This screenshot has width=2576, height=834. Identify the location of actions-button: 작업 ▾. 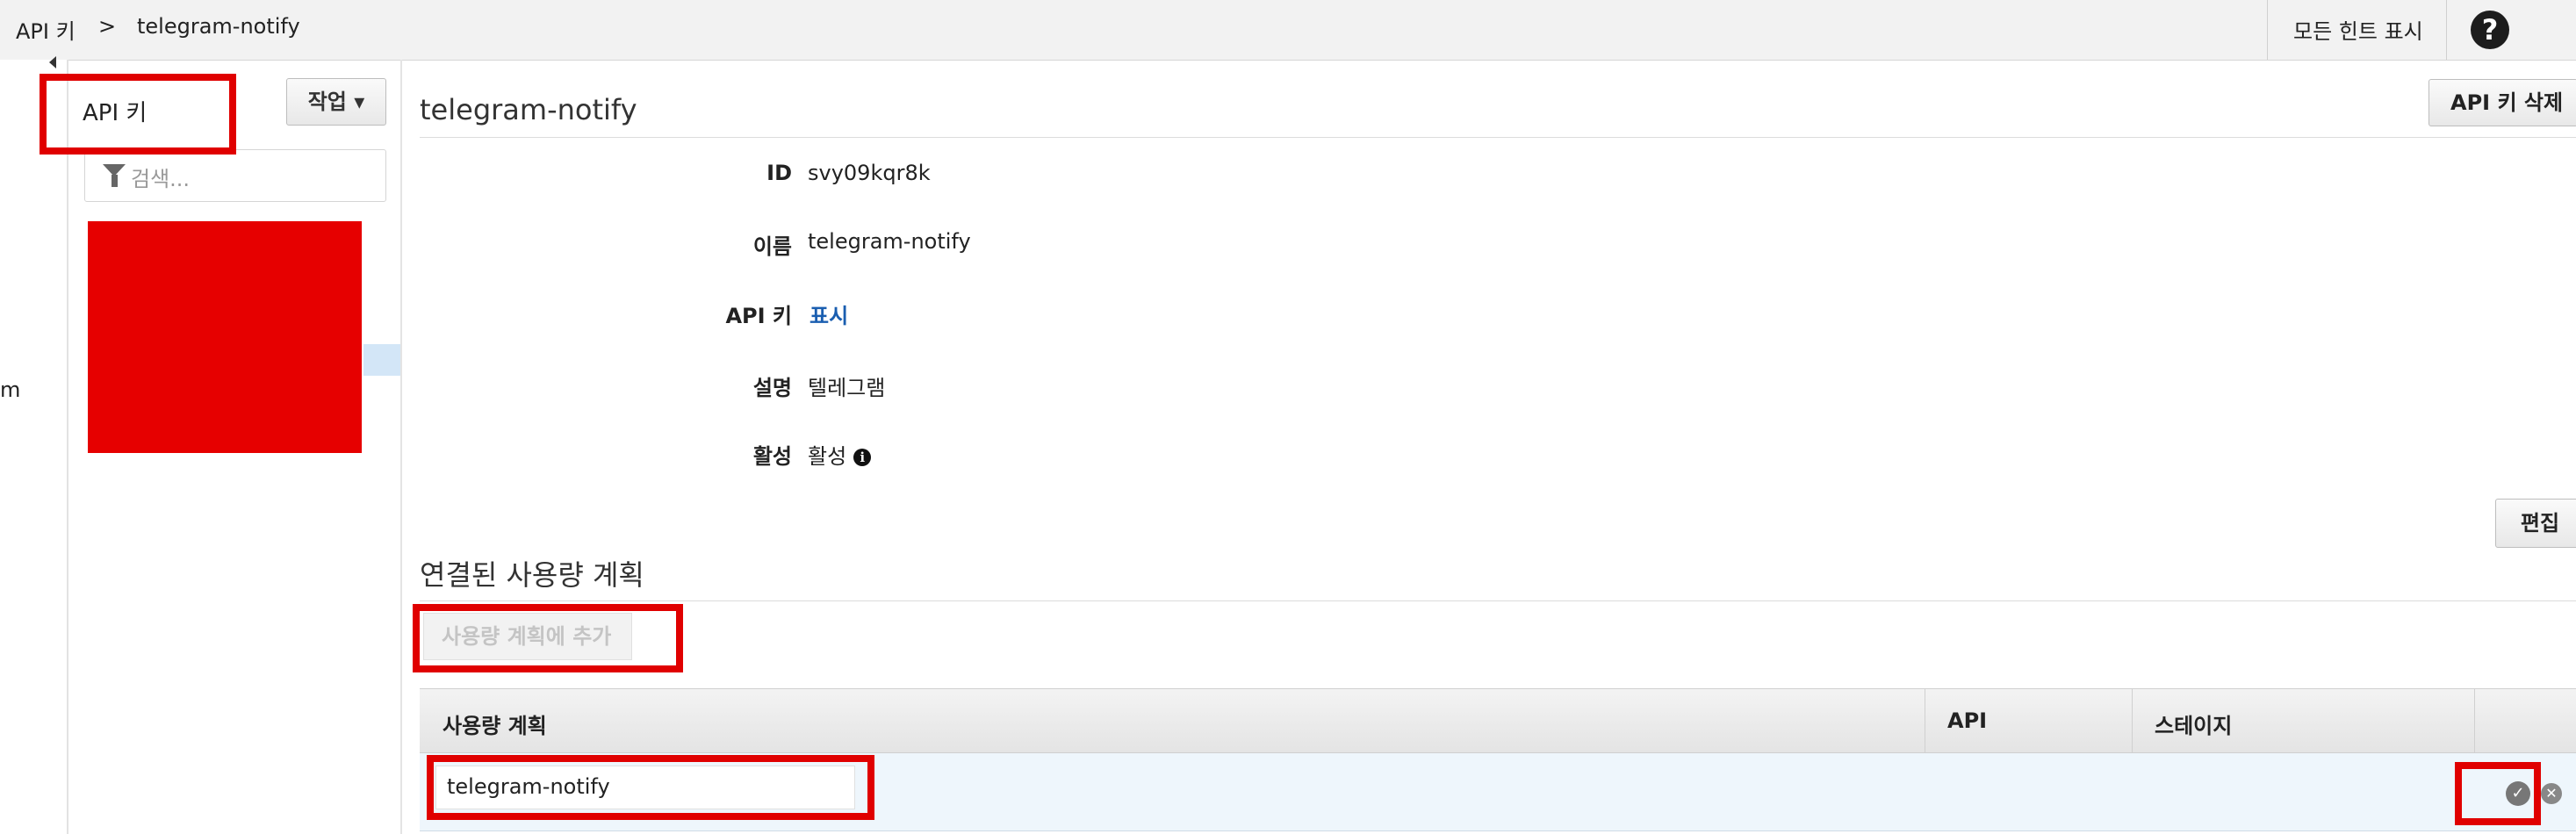
(336, 102).